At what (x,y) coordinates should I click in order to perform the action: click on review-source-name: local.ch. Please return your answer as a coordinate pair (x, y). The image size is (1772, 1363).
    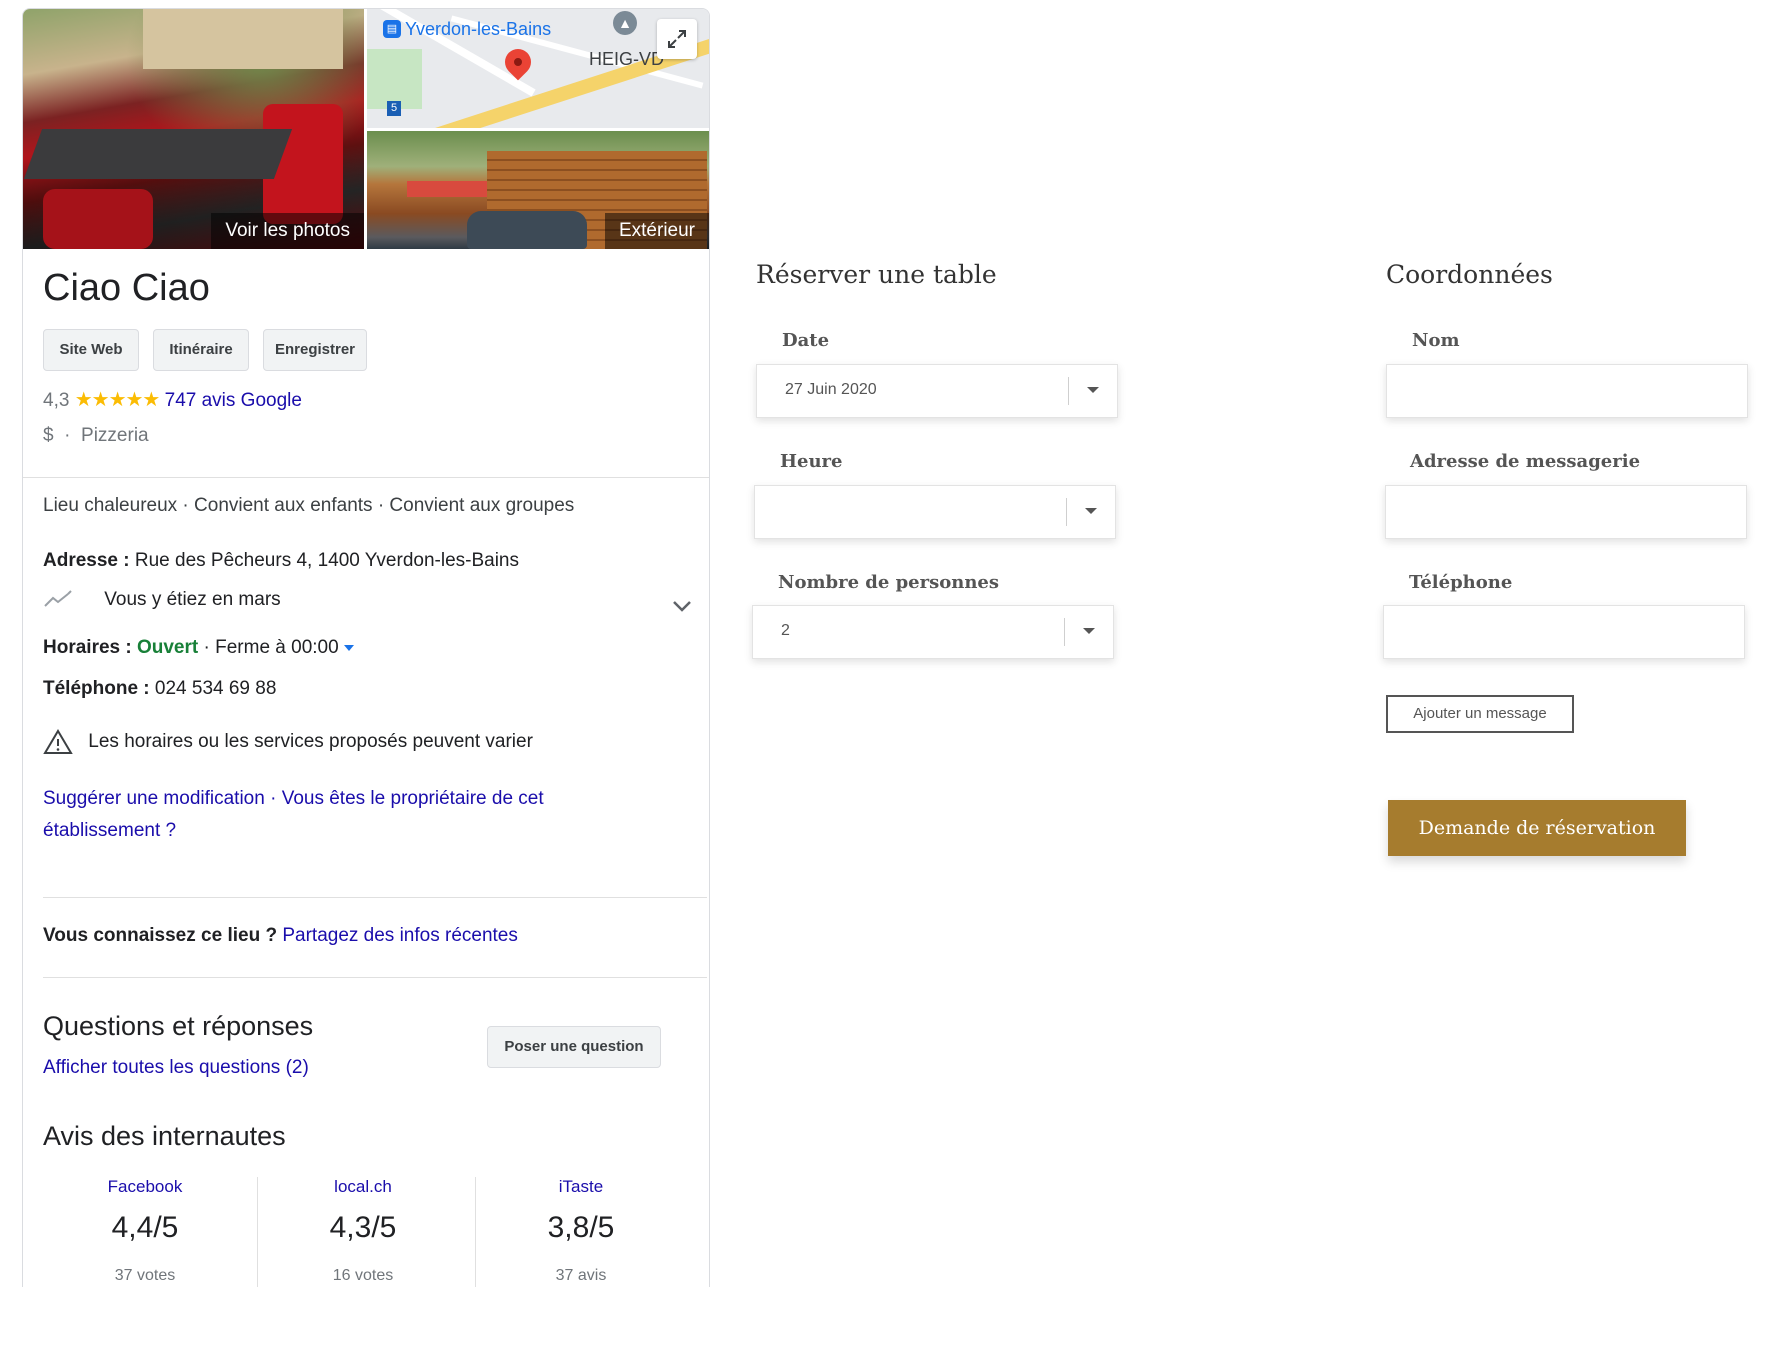
    Looking at the image, I should click on (363, 1187).